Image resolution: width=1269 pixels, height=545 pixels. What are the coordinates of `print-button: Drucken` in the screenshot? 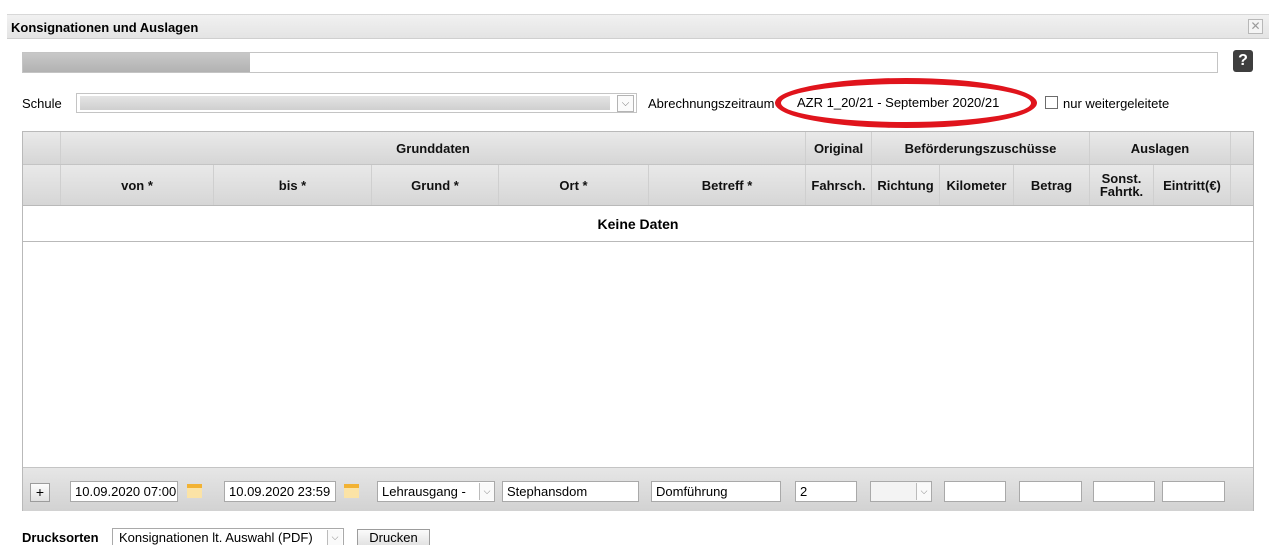 It's located at (393, 537).